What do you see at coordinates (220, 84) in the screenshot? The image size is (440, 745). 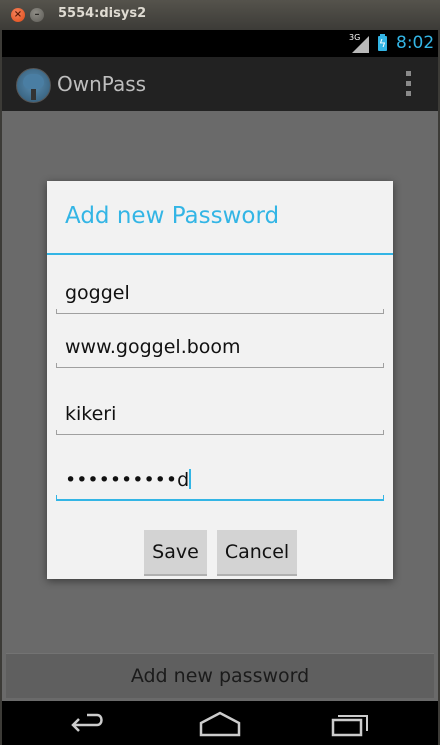 I see `action-bar: OwnPass` at bounding box center [220, 84].